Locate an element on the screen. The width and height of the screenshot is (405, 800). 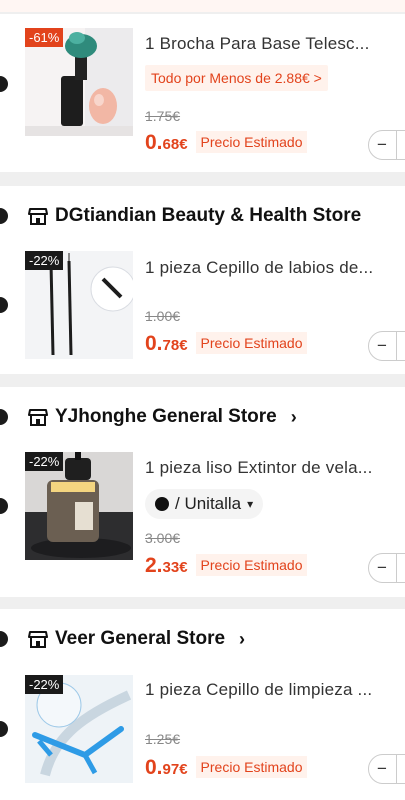
estimated-price: 0. 97€ Precio Estimado is located at coordinates (226, 768).